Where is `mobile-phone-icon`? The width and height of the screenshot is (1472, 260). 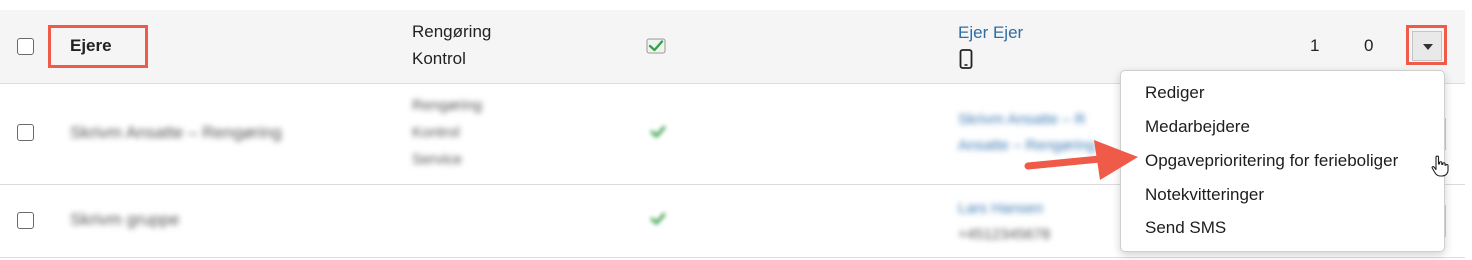
mobile-phone-icon is located at coordinates (966, 59).